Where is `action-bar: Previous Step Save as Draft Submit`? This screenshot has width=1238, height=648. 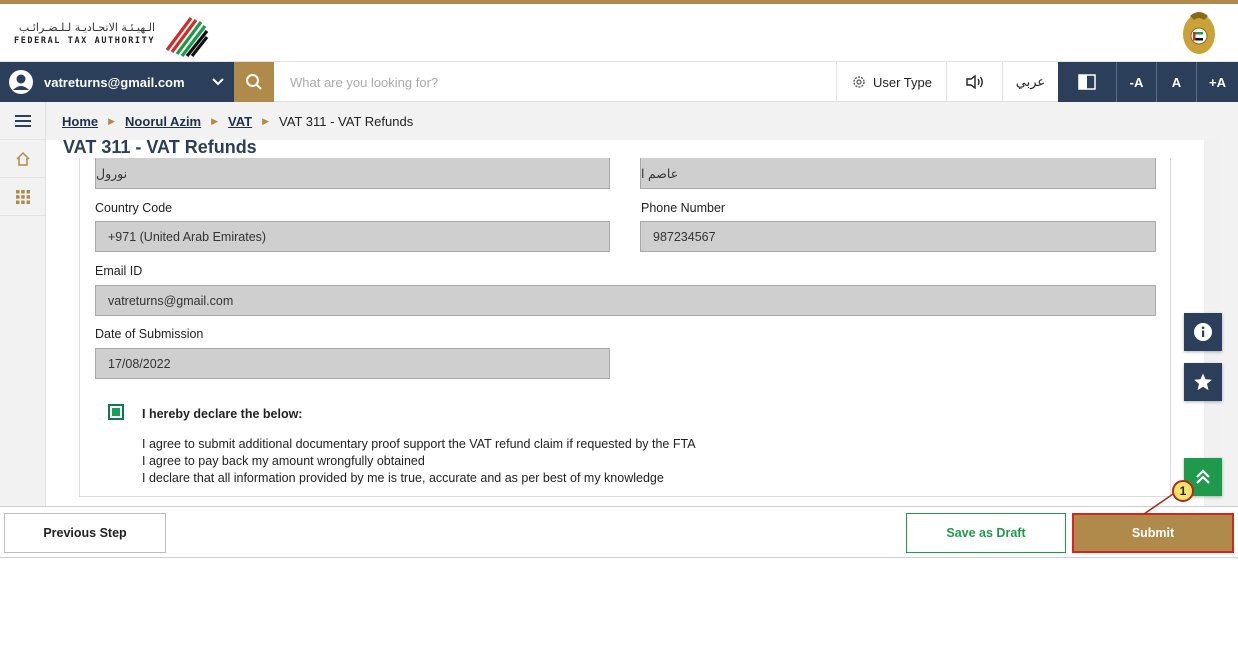
action-bar: Previous Step Save as Draft Submit is located at coordinates (619, 532).